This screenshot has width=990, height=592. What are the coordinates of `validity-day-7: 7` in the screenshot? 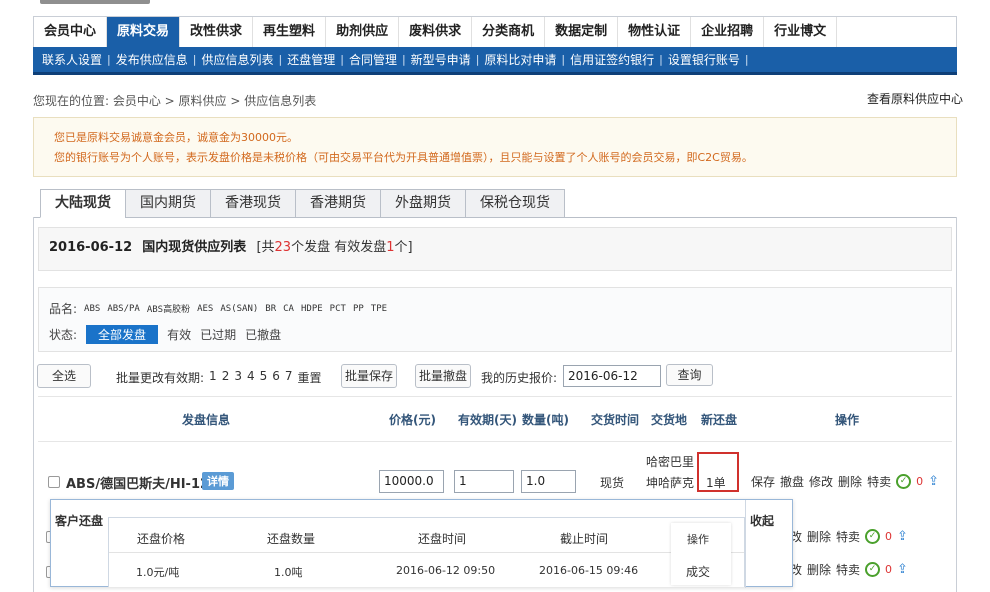 It's located at (289, 377).